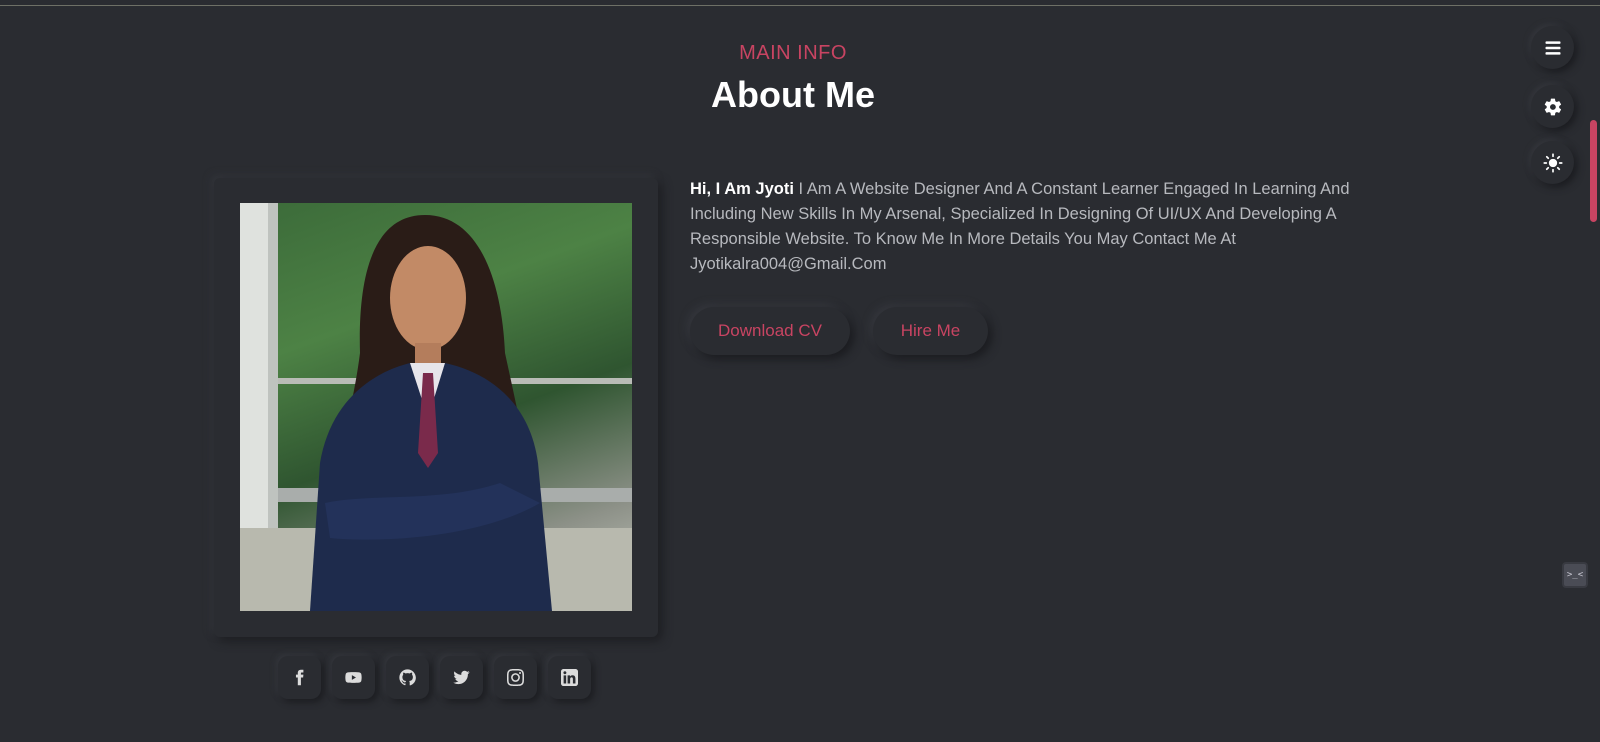 Image resolution: width=1600 pixels, height=742 pixels. I want to click on instagram-link, so click(515, 677).